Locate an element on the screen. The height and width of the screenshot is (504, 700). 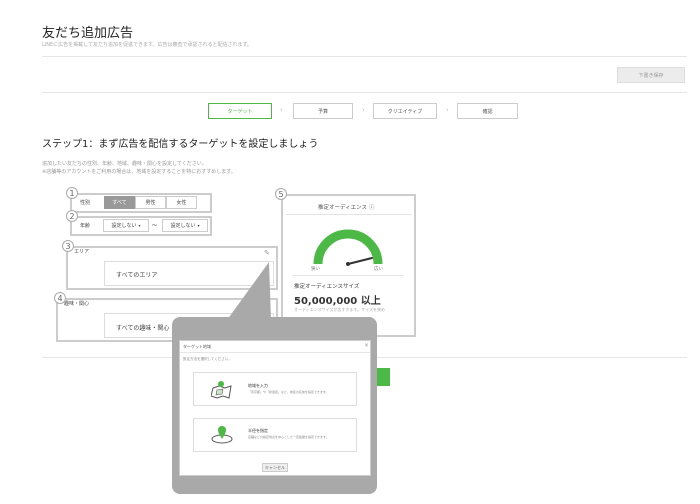
step-target: ターゲット is located at coordinates (240, 111).